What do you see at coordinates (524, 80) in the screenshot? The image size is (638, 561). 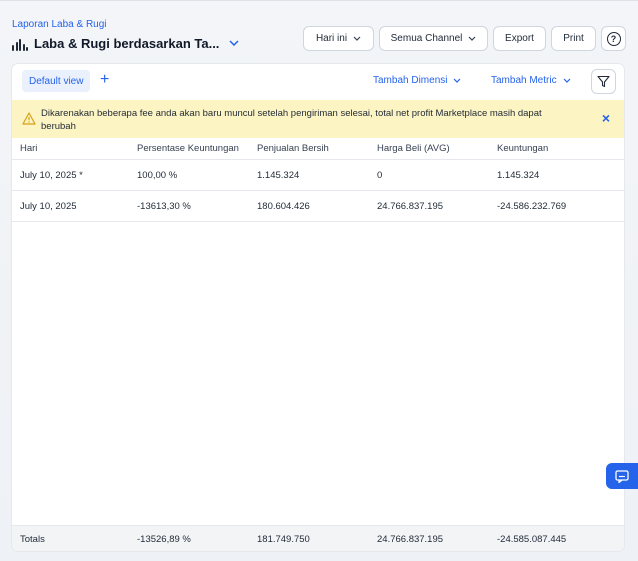 I see `add-metric-label: Tambah Metric` at bounding box center [524, 80].